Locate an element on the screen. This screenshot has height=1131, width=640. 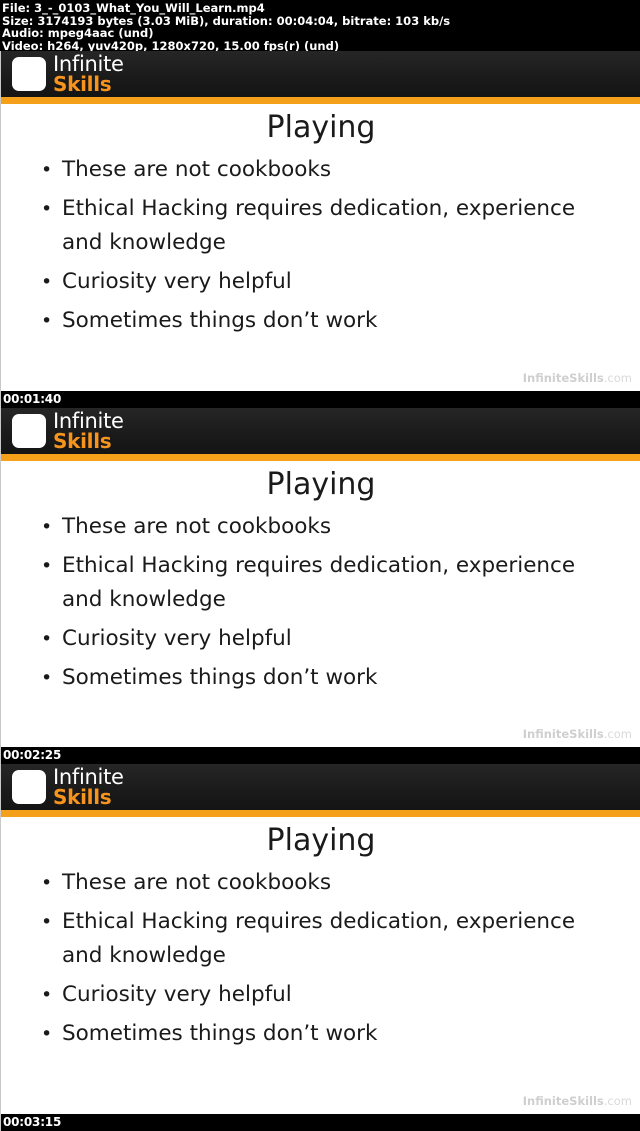
media-file-line: File: 3_-_0103_What_You_Will_Learn.mp4 is located at coordinates (133, 8).